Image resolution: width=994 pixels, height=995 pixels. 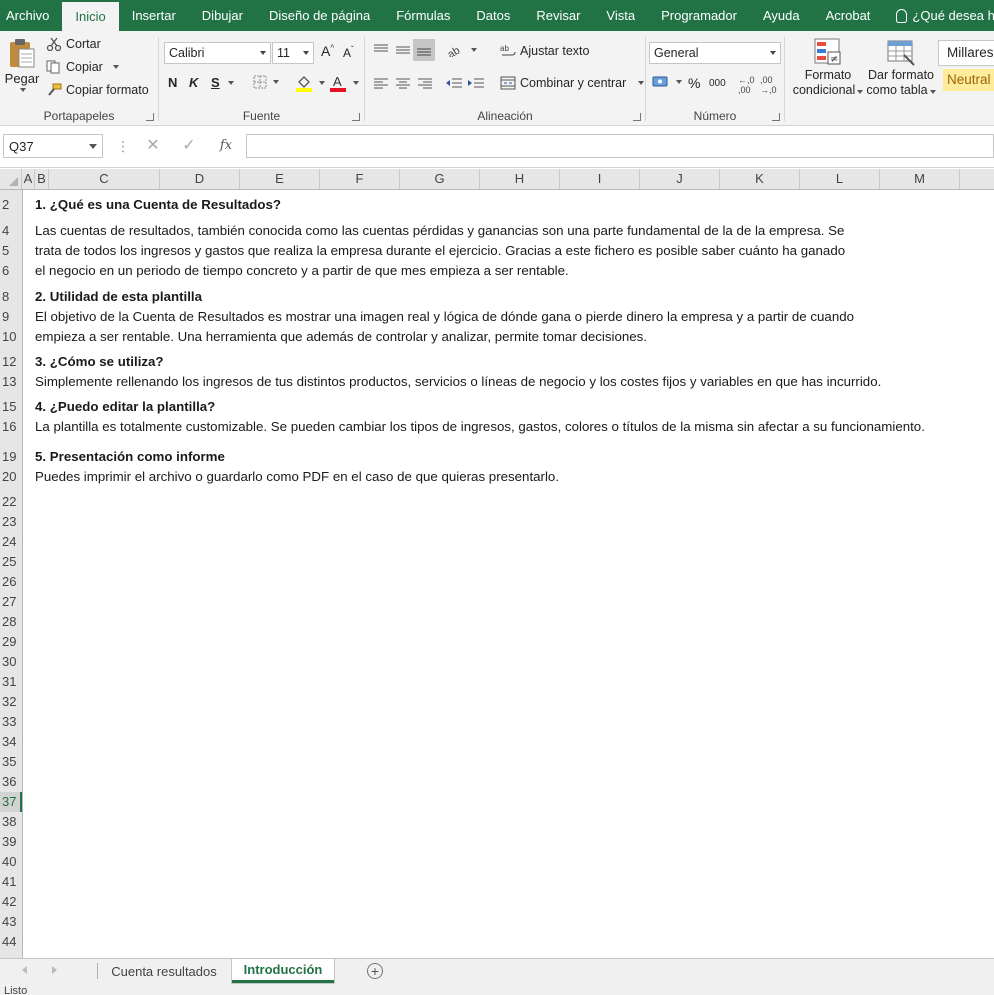 I want to click on align-top-icon, so click(x=381, y=50).